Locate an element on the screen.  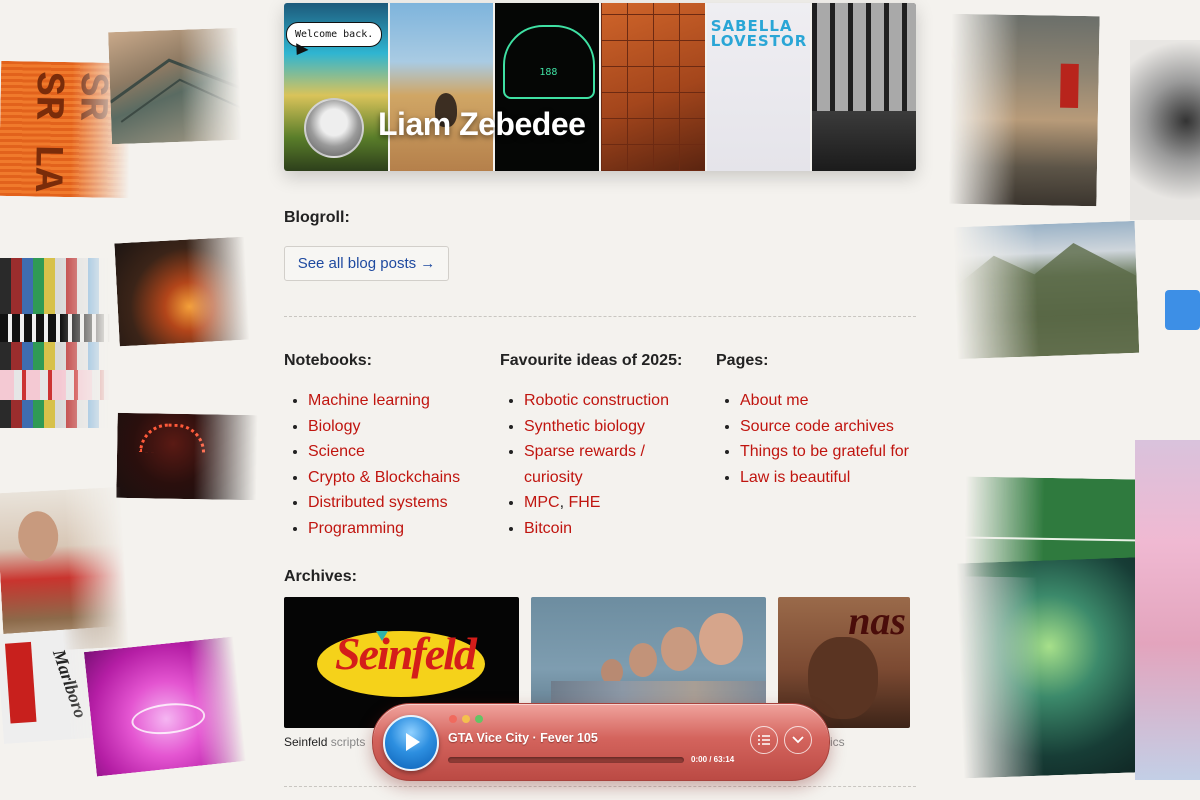
idea-link-synthetic-biology: Synthetic biology is located at coordinates (584, 426).